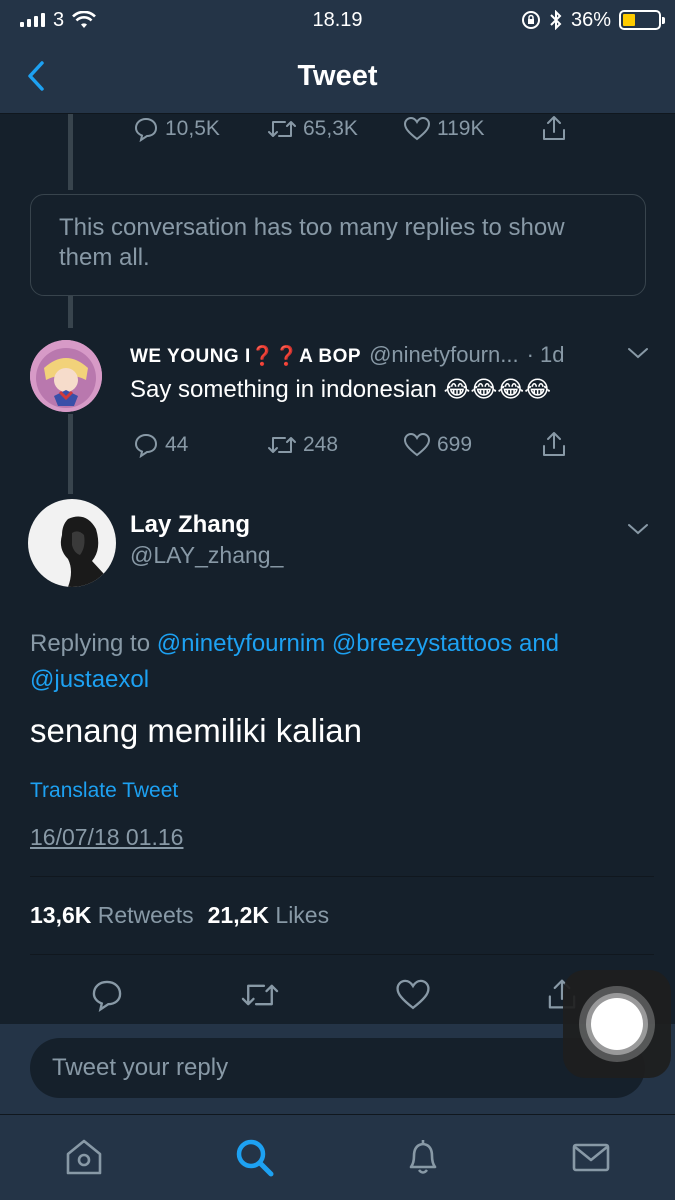 This screenshot has width=675, height=1200. I want to click on reply-text-body: Say something in indonesian, so click(283, 389).